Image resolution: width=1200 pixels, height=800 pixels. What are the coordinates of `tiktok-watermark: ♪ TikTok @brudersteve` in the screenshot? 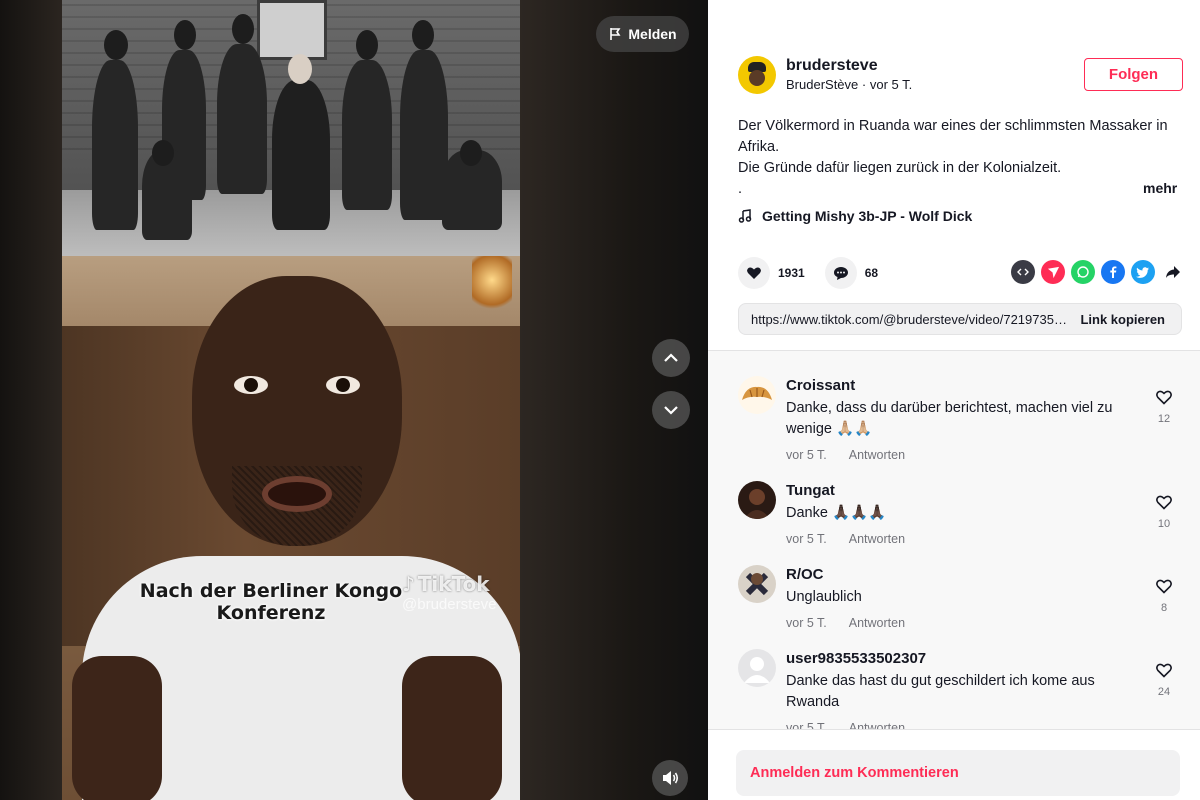 It's located at (449, 592).